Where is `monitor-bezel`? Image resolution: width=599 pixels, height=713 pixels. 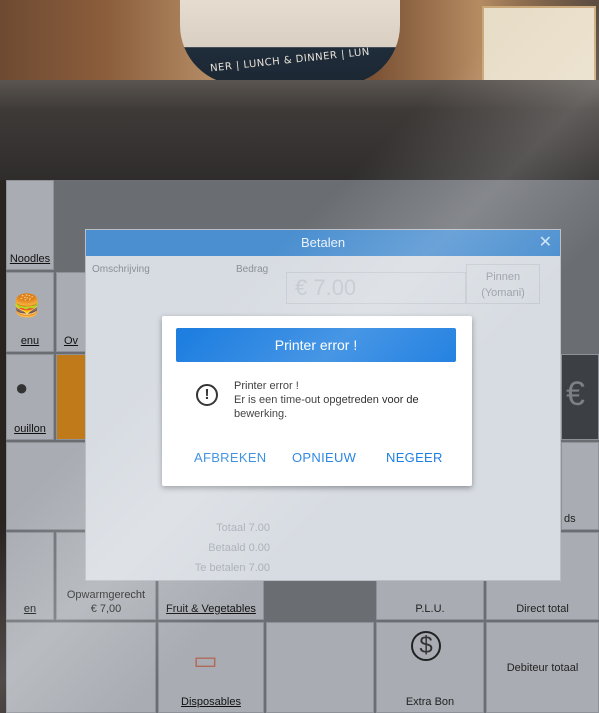 monitor-bezel is located at coordinates (299, 130).